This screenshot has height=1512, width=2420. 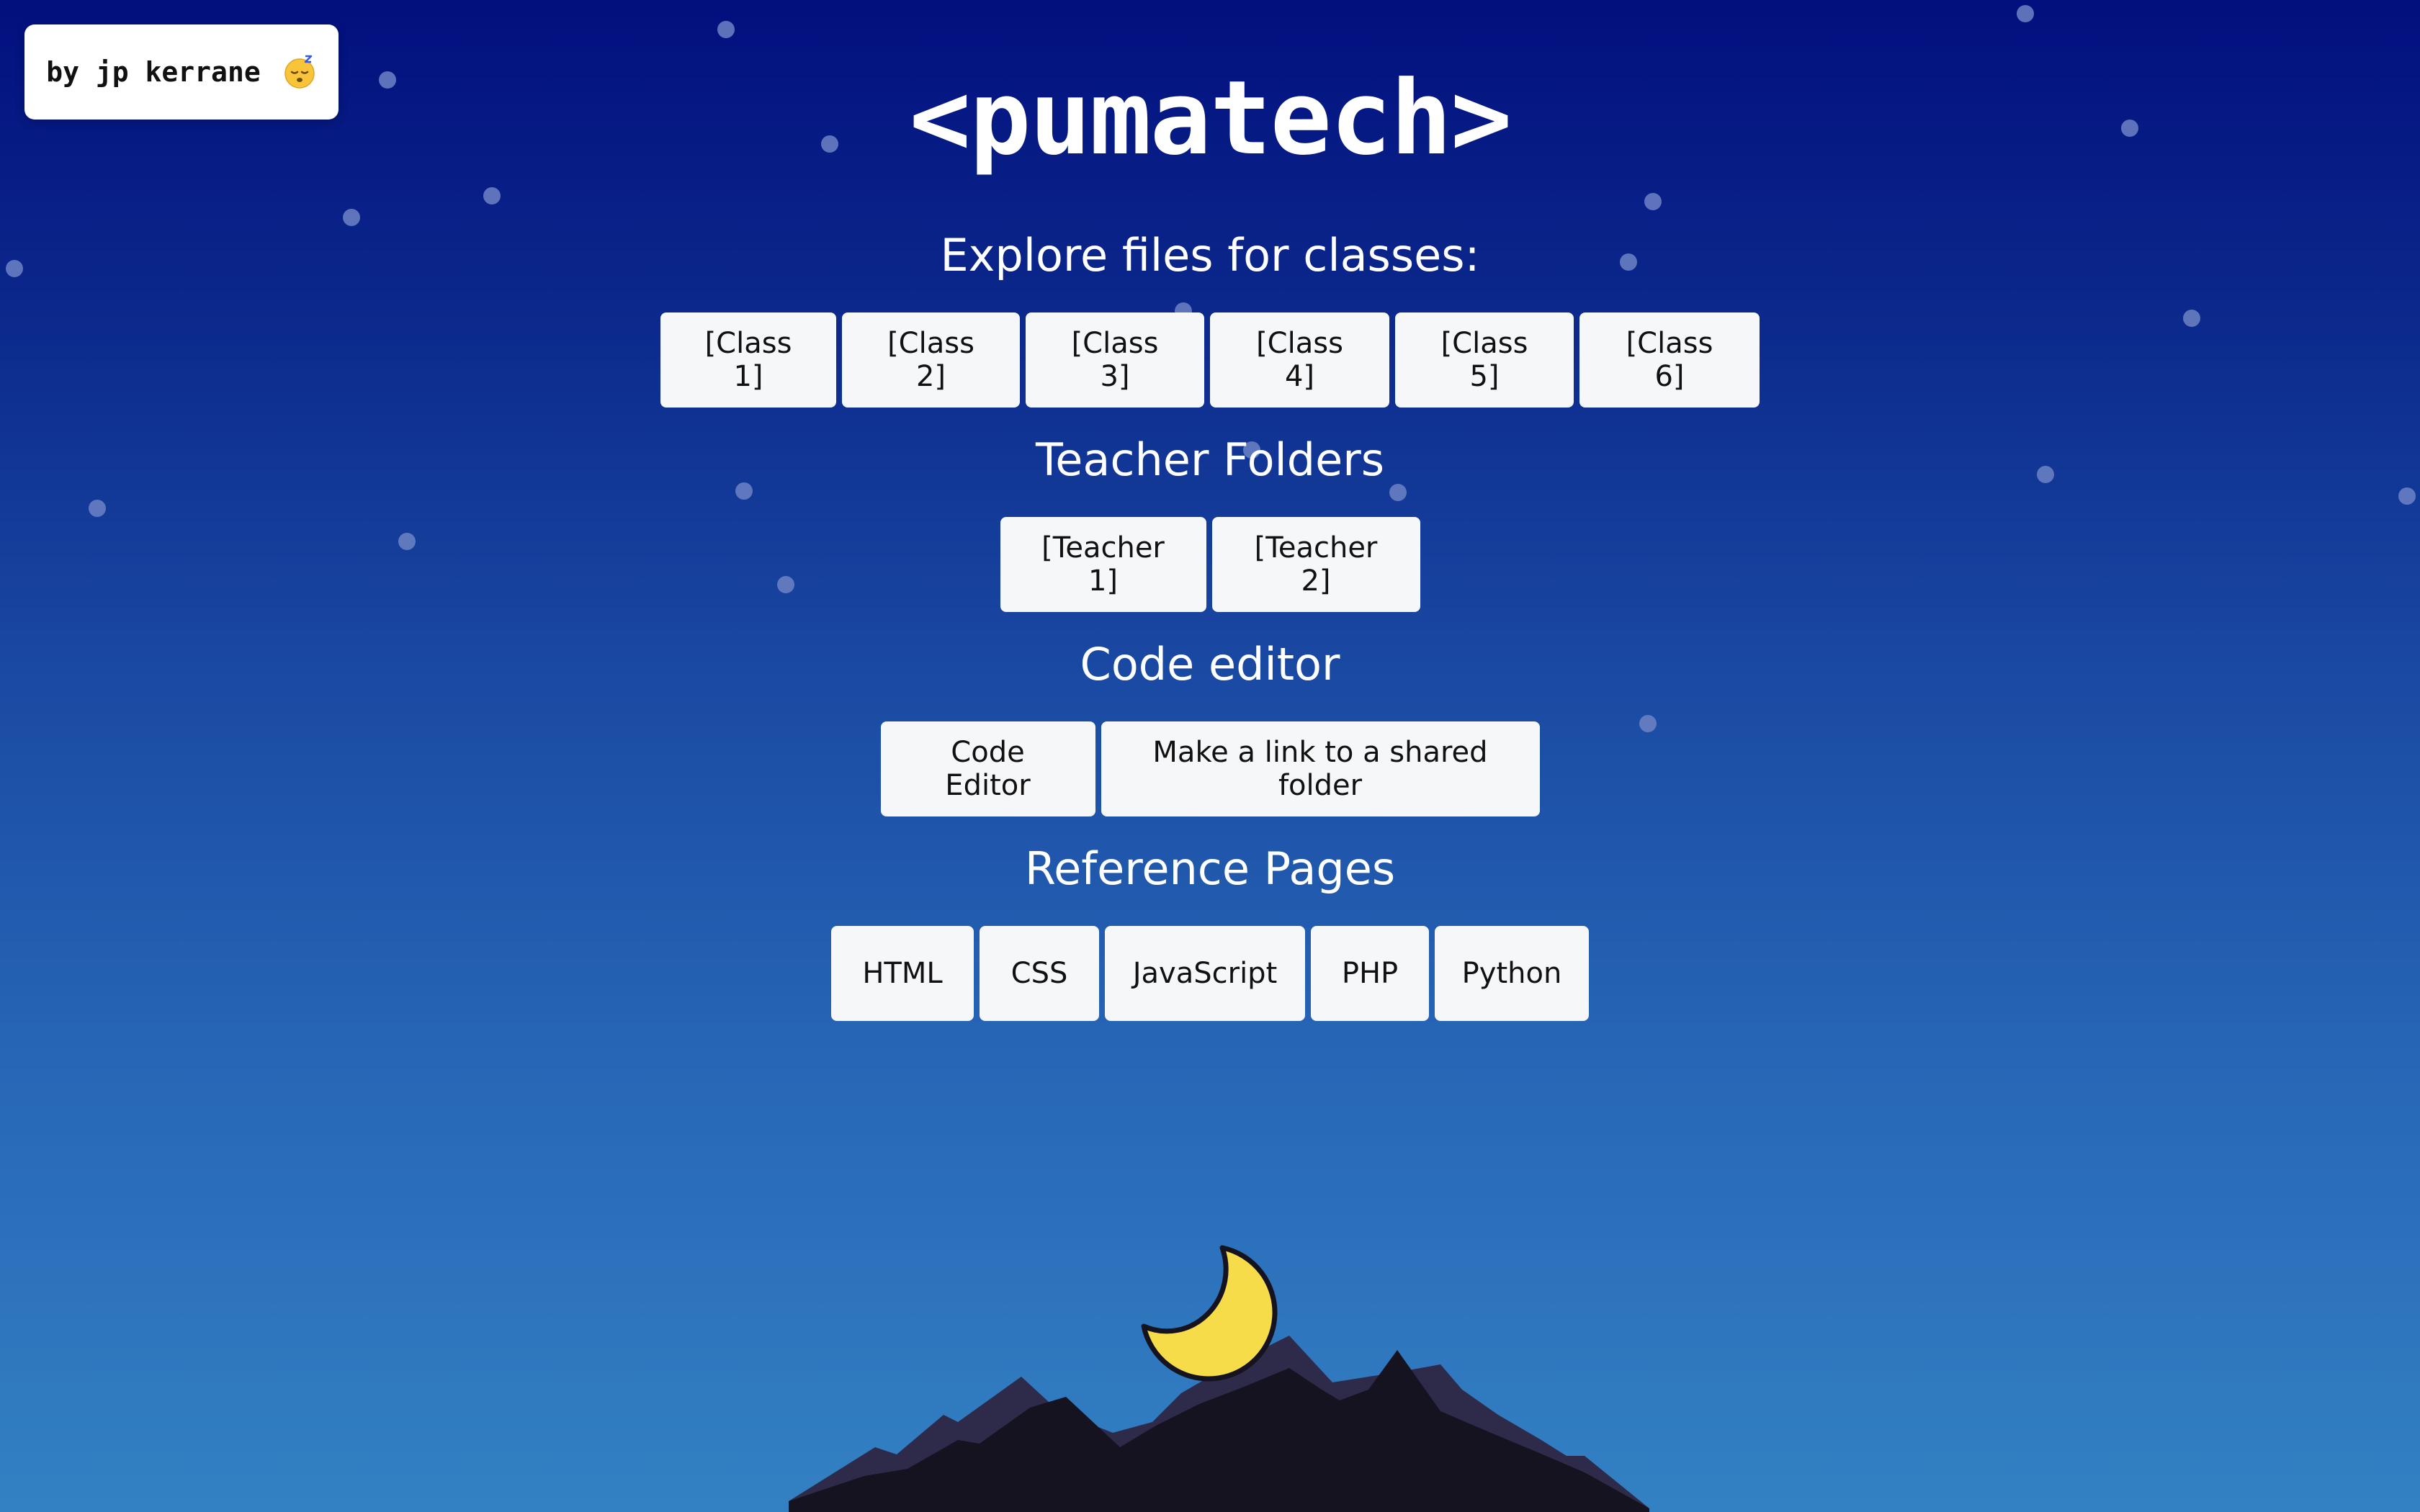 What do you see at coordinates (1039, 973) in the screenshot?
I see `css-reference-button: CSS` at bounding box center [1039, 973].